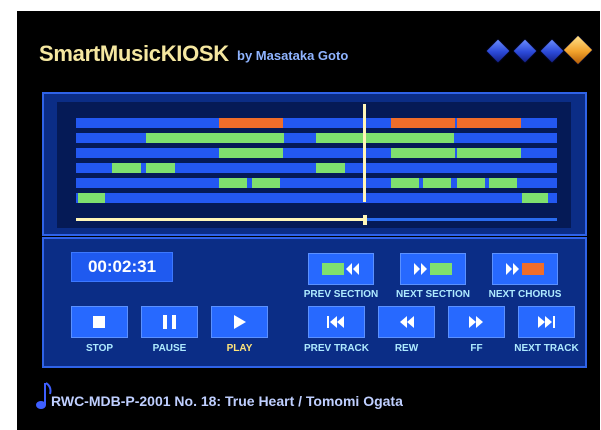 This screenshot has height=430, width=601. I want to click on pause-label: PAUSE, so click(169, 348).